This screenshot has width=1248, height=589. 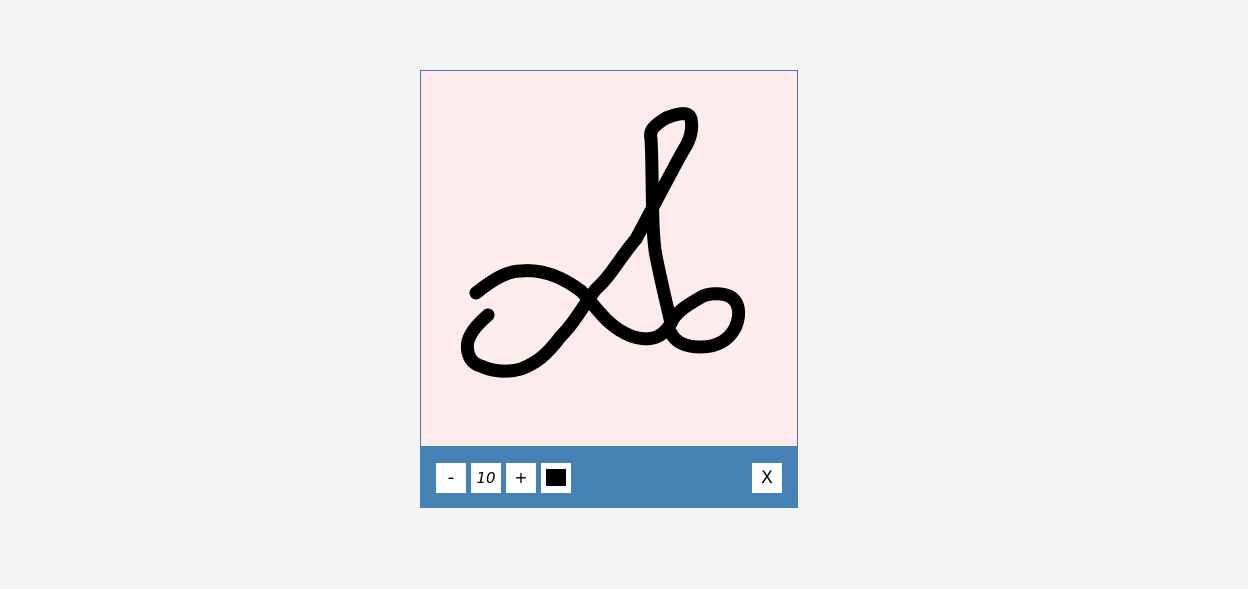 I want to click on ink-drawing, so click(x=603, y=242).